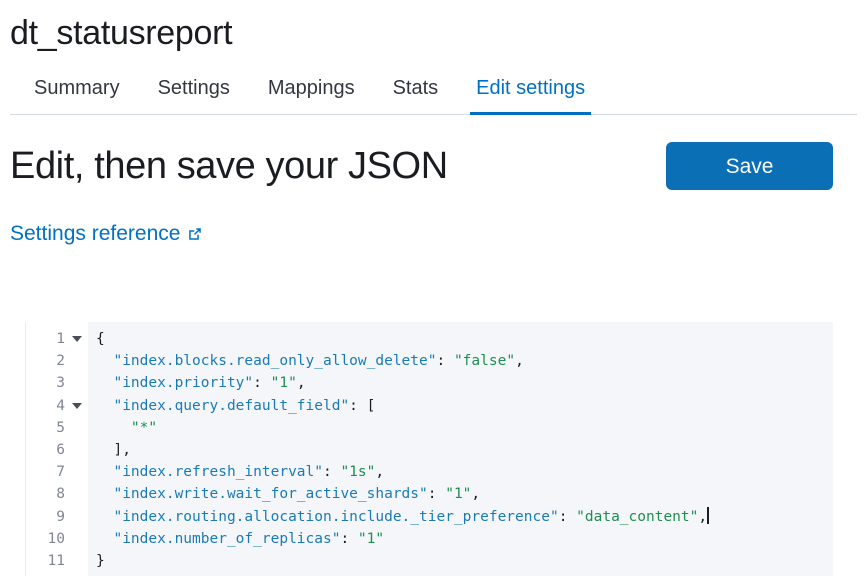  Describe the element at coordinates (60, 516) in the screenshot. I see `line-number-label: 9` at that location.